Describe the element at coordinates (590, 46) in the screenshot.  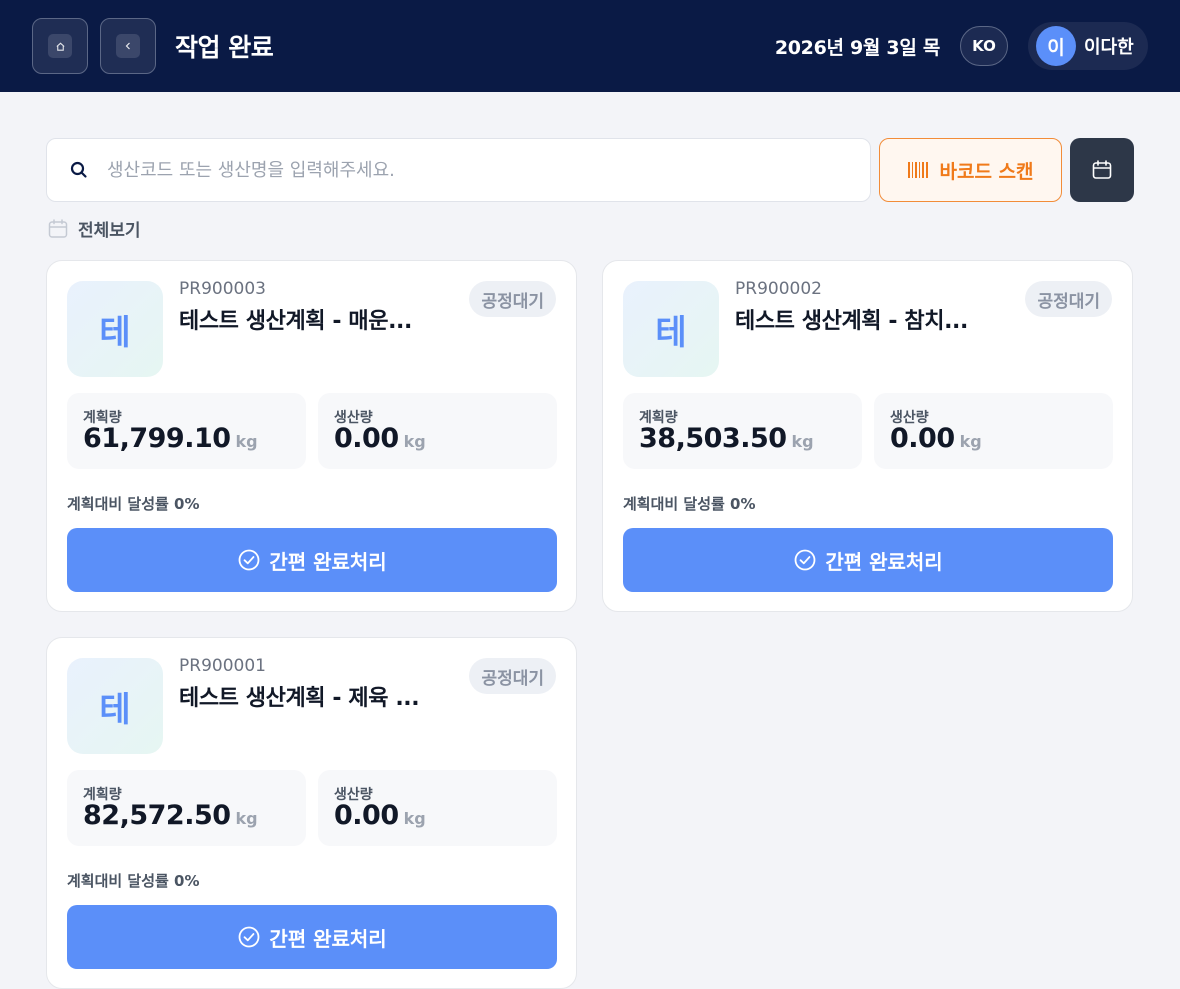
I see `app-header: 작업 완료 2026년 9월 3일 목 KO 이 이다한` at that location.